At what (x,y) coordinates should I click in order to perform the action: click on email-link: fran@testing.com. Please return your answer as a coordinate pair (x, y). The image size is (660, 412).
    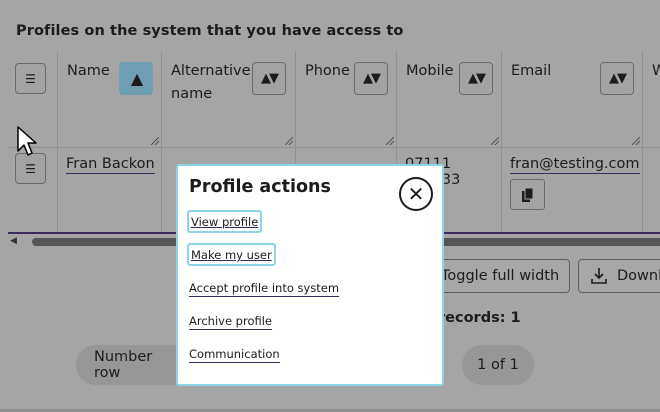
    Looking at the image, I should click on (575, 165).